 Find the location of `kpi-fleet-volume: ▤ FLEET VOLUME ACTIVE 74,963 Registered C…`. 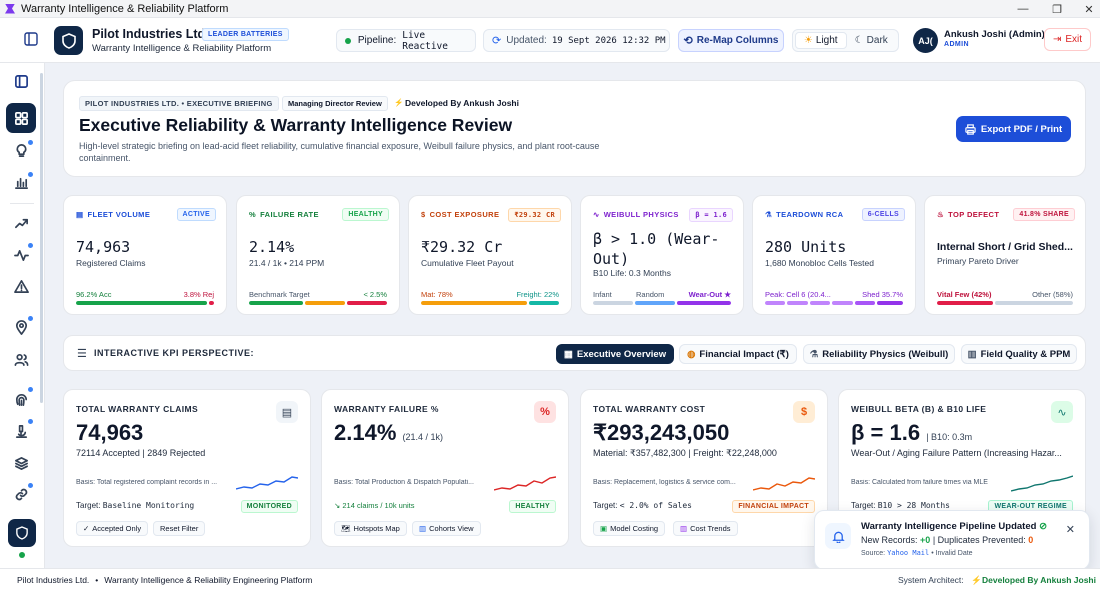

kpi-fleet-volume: ▤ FLEET VOLUME ACTIVE 74,963 Registered C… is located at coordinates (145, 255).